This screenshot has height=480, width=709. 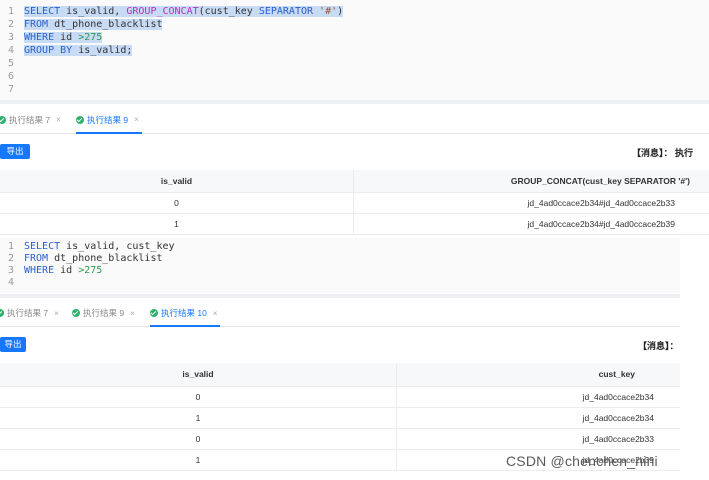 What do you see at coordinates (340, 313) in the screenshot?
I see `result-tabbar-2: 执行结果 7 × 执行结果 9 × 执行结果 10 ×` at bounding box center [340, 313].